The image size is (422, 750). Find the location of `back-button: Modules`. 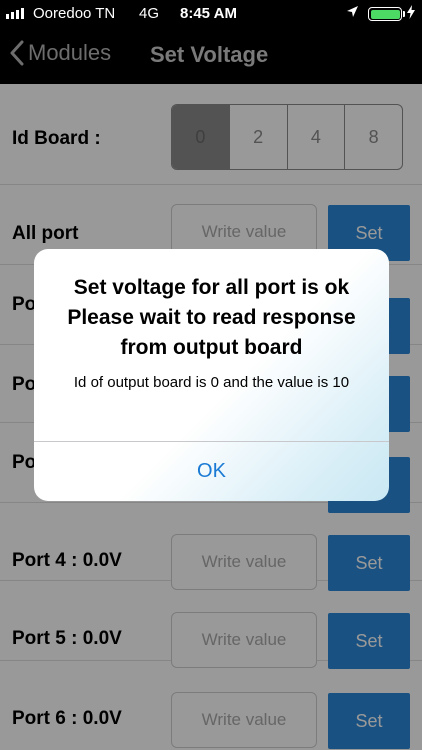

back-button: Modules is located at coordinates (60, 53).